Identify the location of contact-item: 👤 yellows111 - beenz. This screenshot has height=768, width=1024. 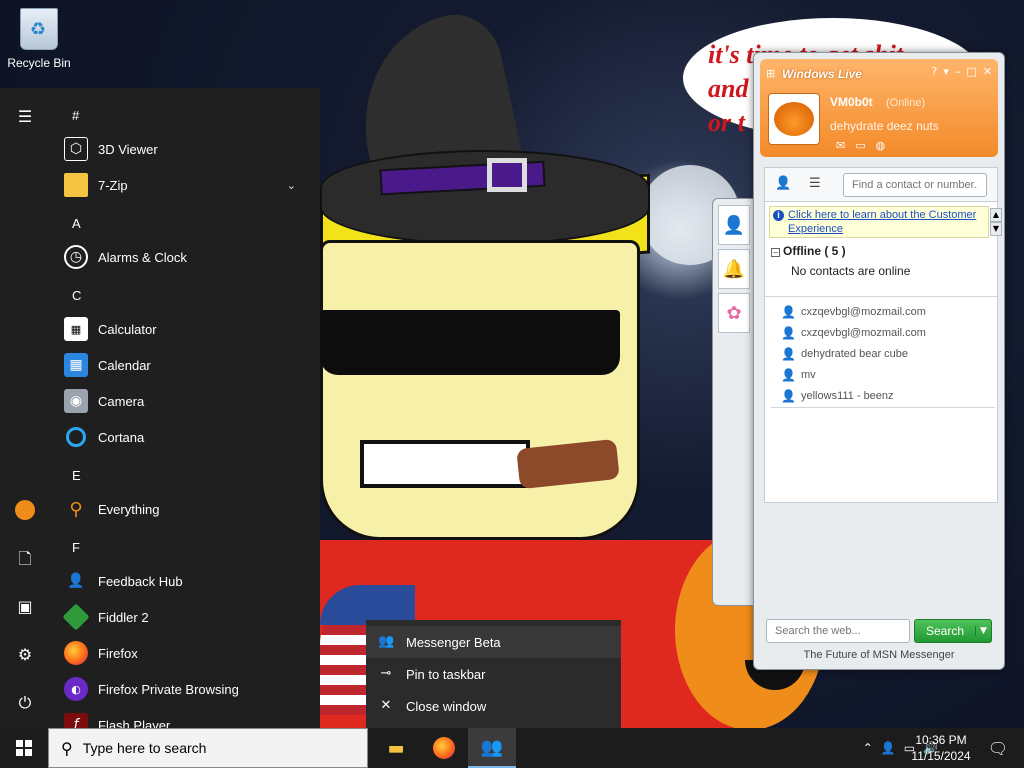
(837, 396).